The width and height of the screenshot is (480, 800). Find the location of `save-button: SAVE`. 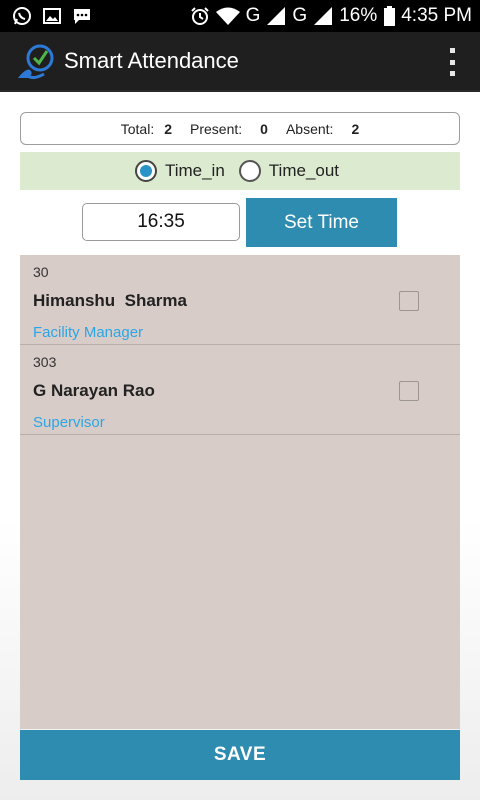

save-button: SAVE is located at coordinates (240, 755).